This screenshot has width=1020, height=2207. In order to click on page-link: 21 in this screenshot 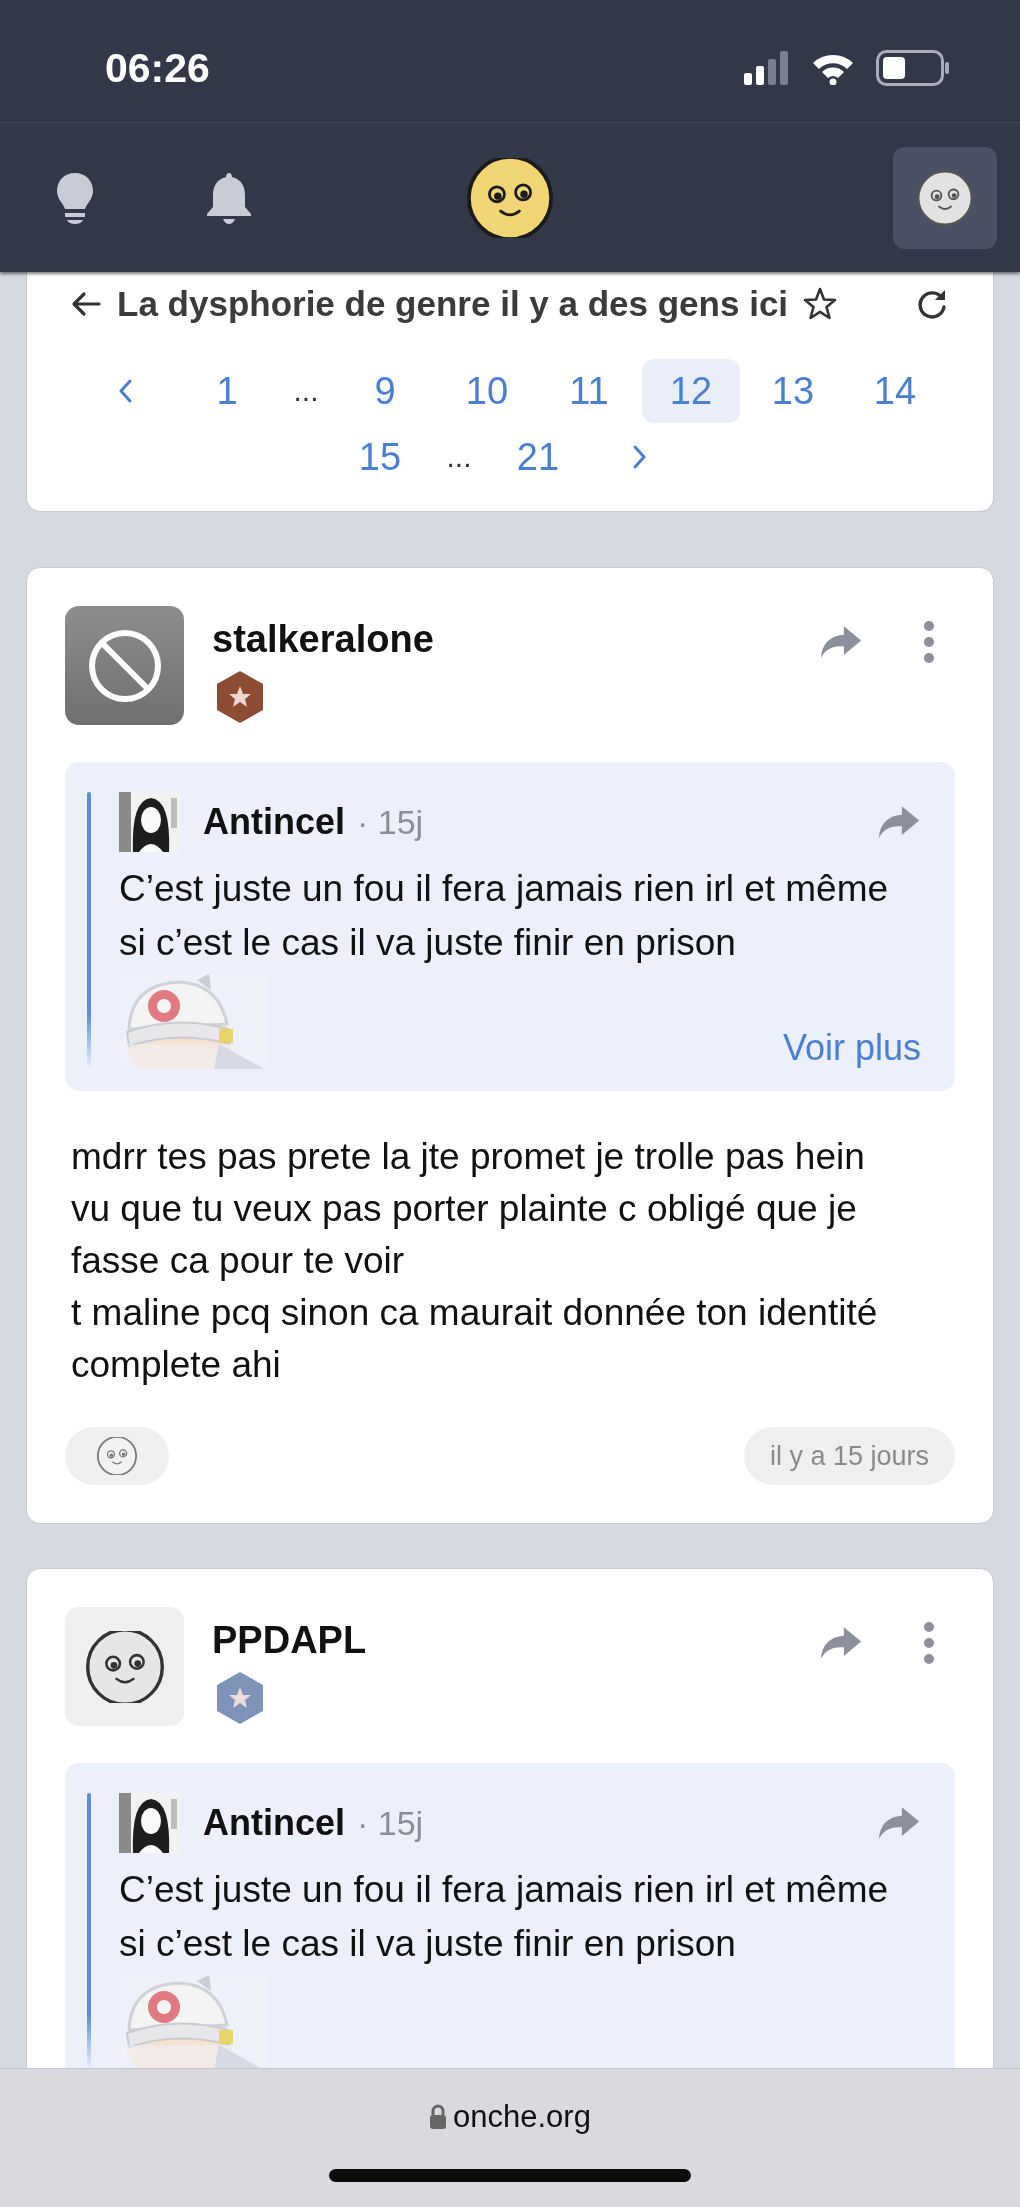, I will do `click(538, 457)`.